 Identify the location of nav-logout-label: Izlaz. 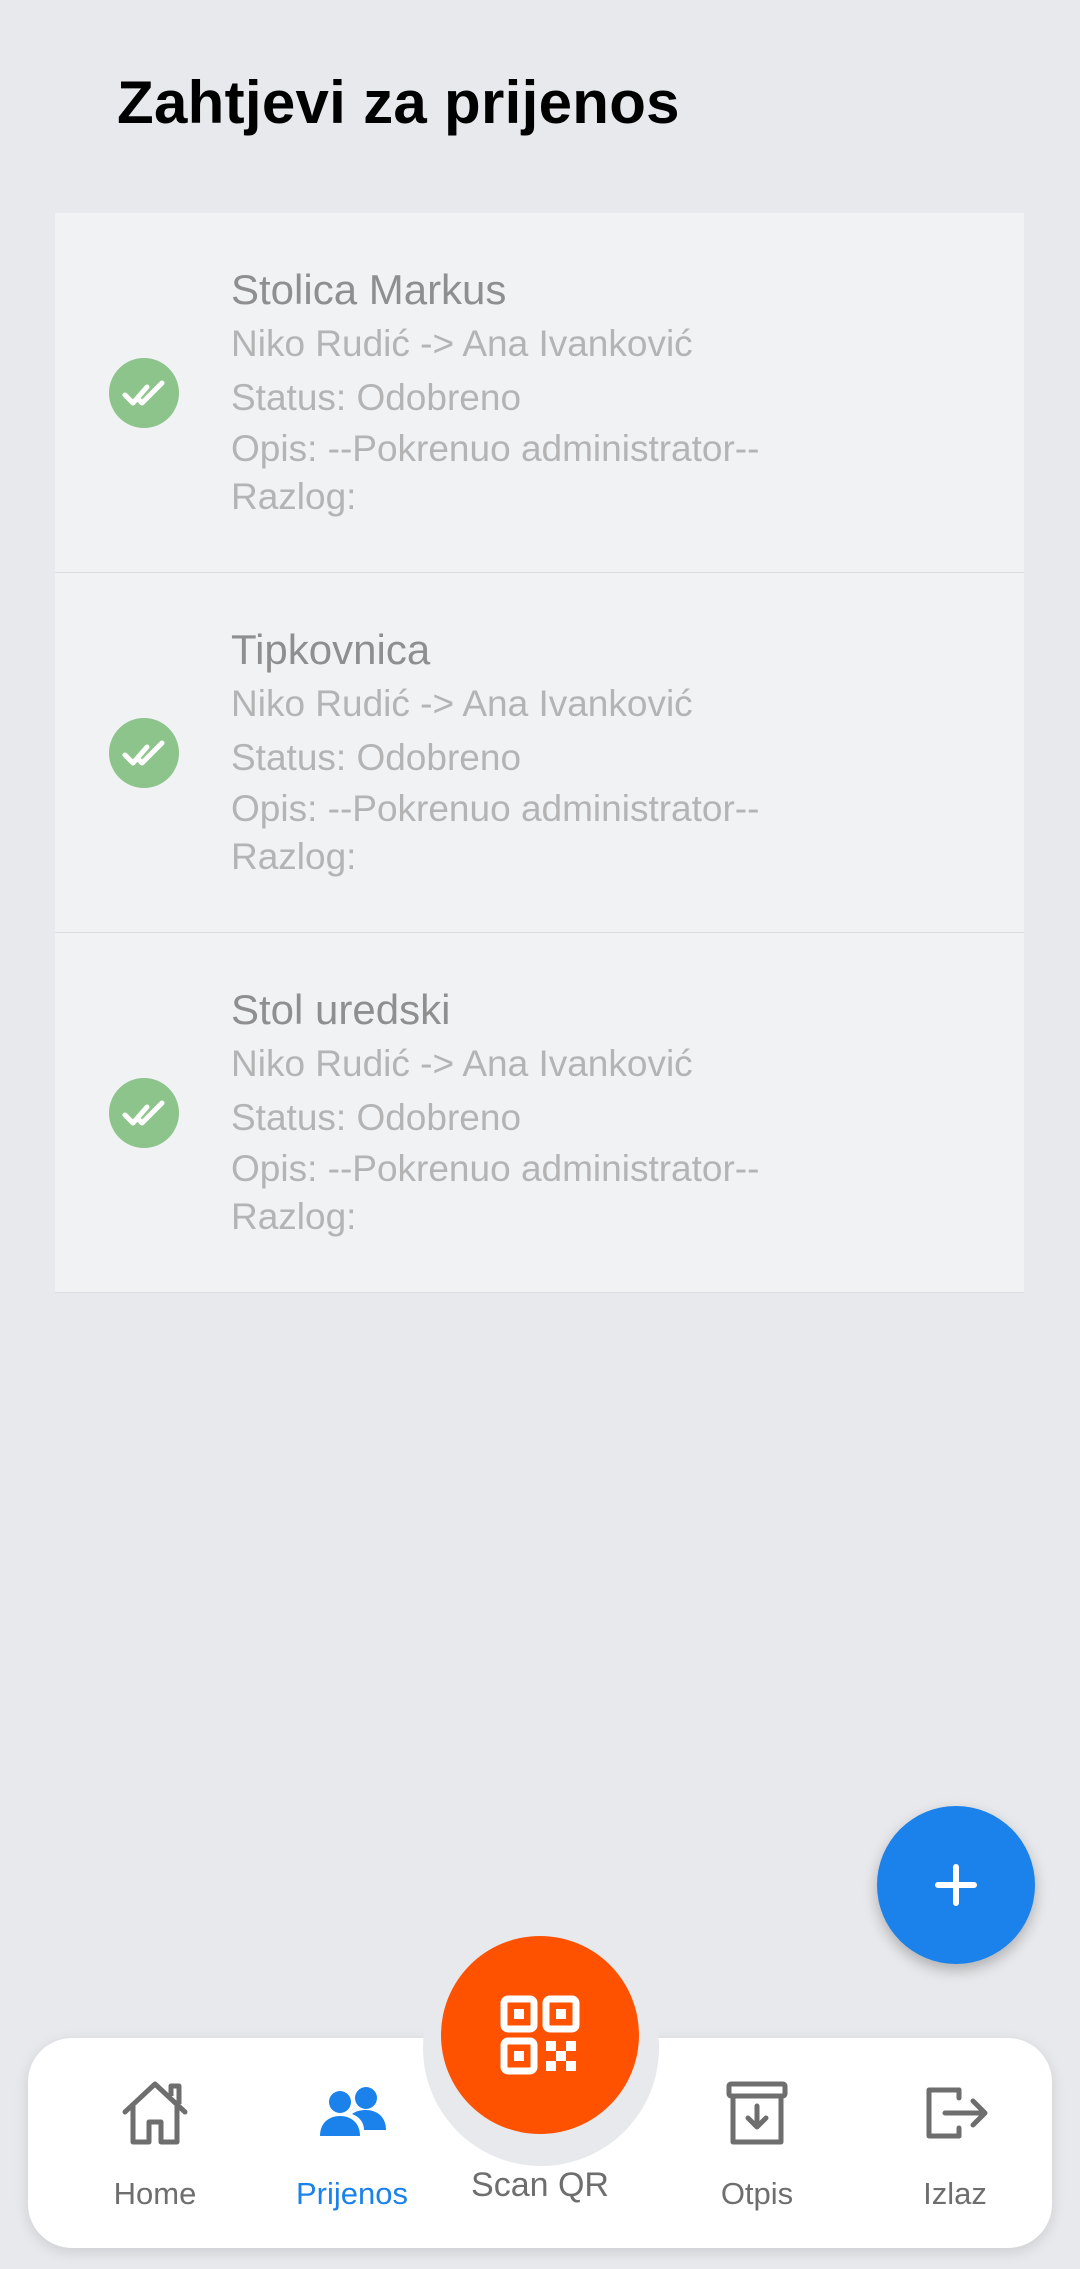
(955, 2193).